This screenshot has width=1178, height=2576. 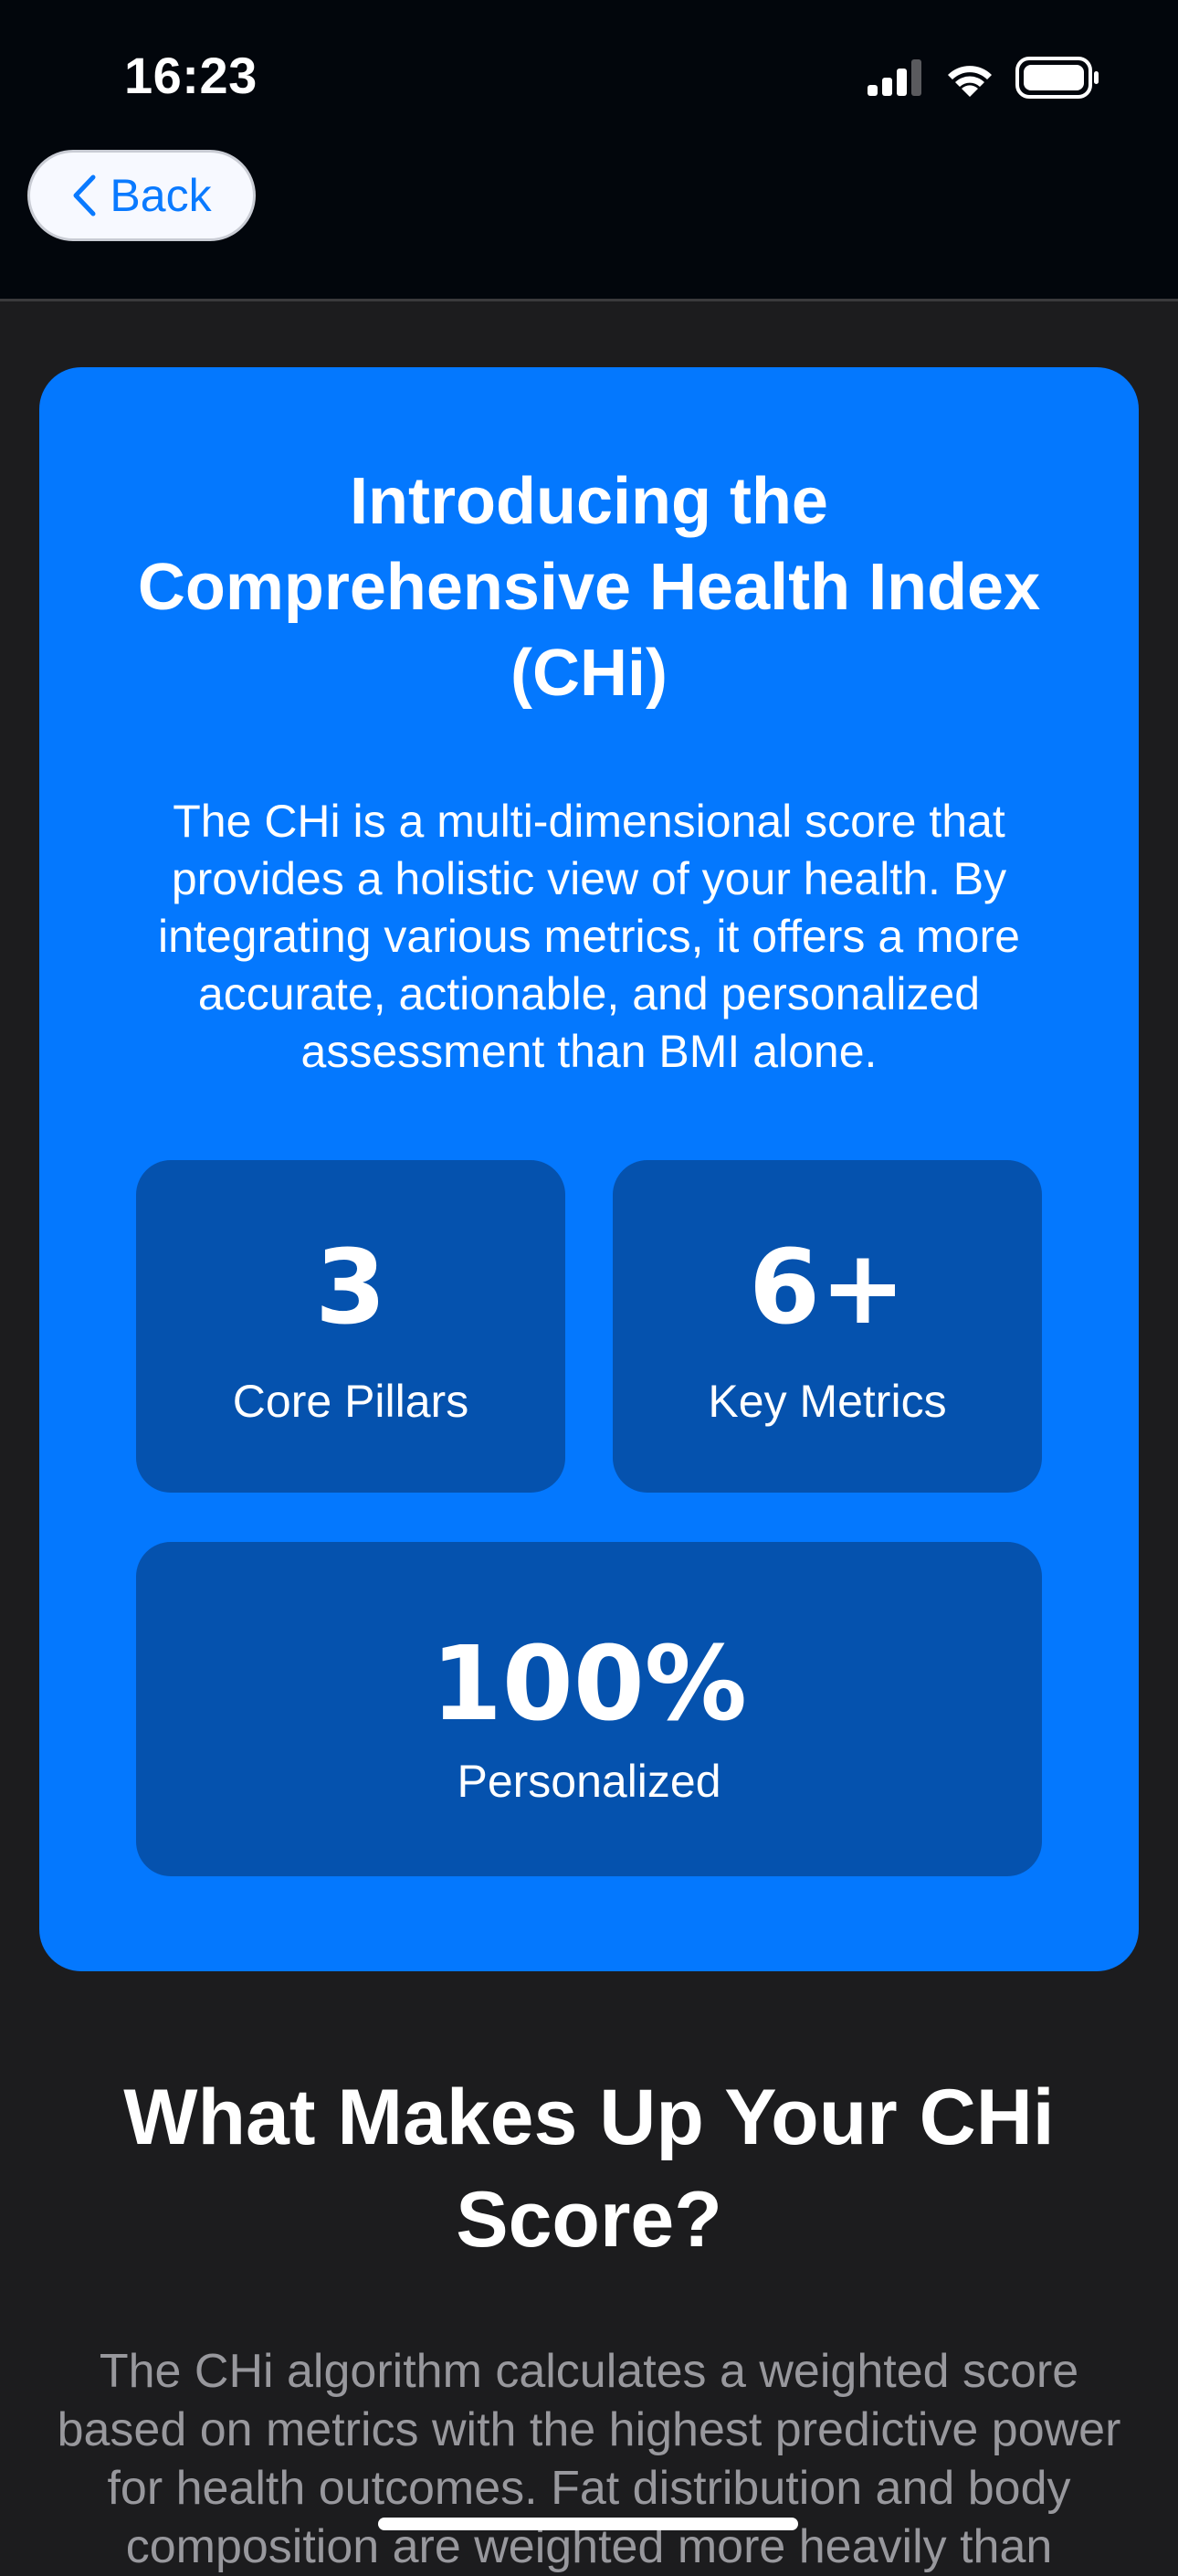 I want to click on stat-value: 3, so click(x=350, y=1288).